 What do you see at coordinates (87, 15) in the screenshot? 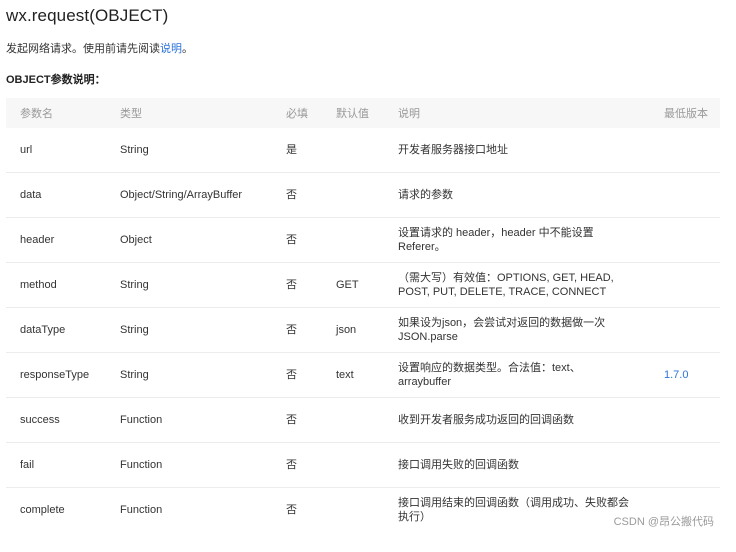
I see `page-title: wx.request(OBJECT)` at bounding box center [87, 15].